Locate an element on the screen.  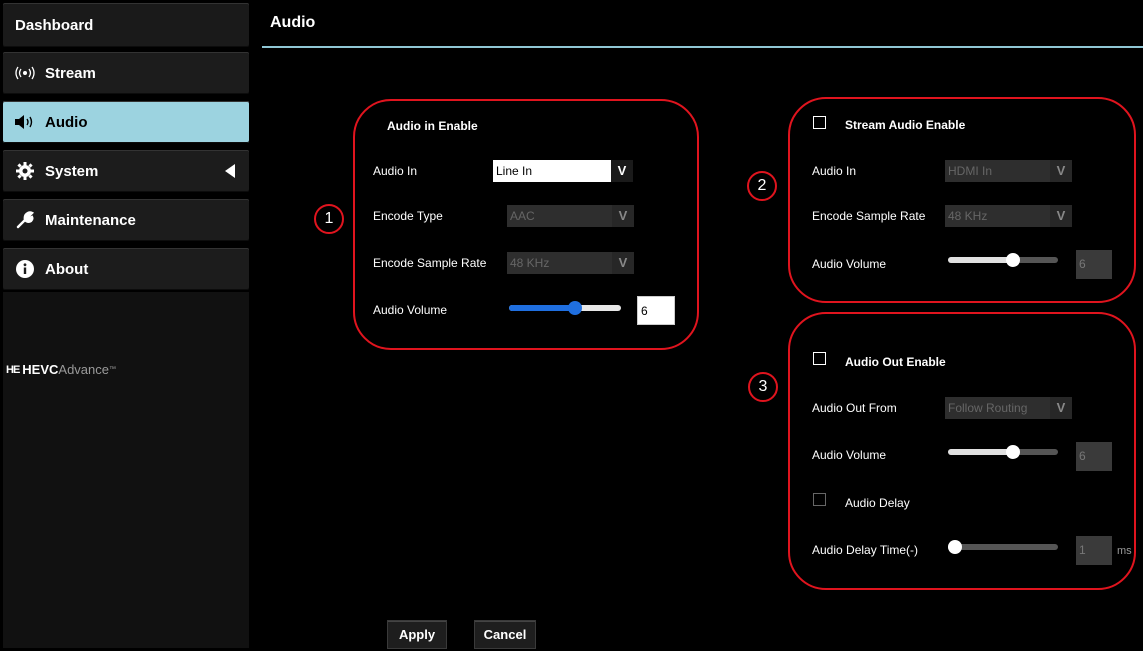
audio-out-enable-checkbox is located at coordinates (819, 358).